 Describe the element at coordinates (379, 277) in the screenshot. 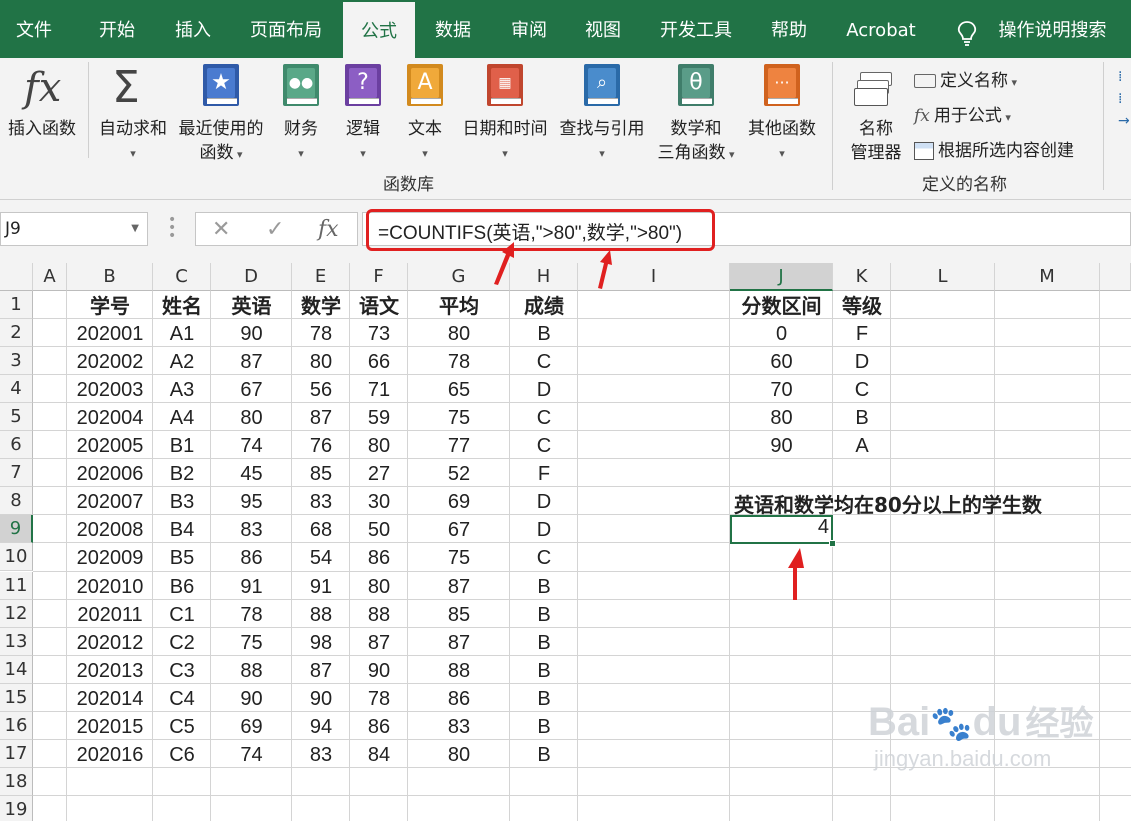

I see `column-header-f: F` at that location.